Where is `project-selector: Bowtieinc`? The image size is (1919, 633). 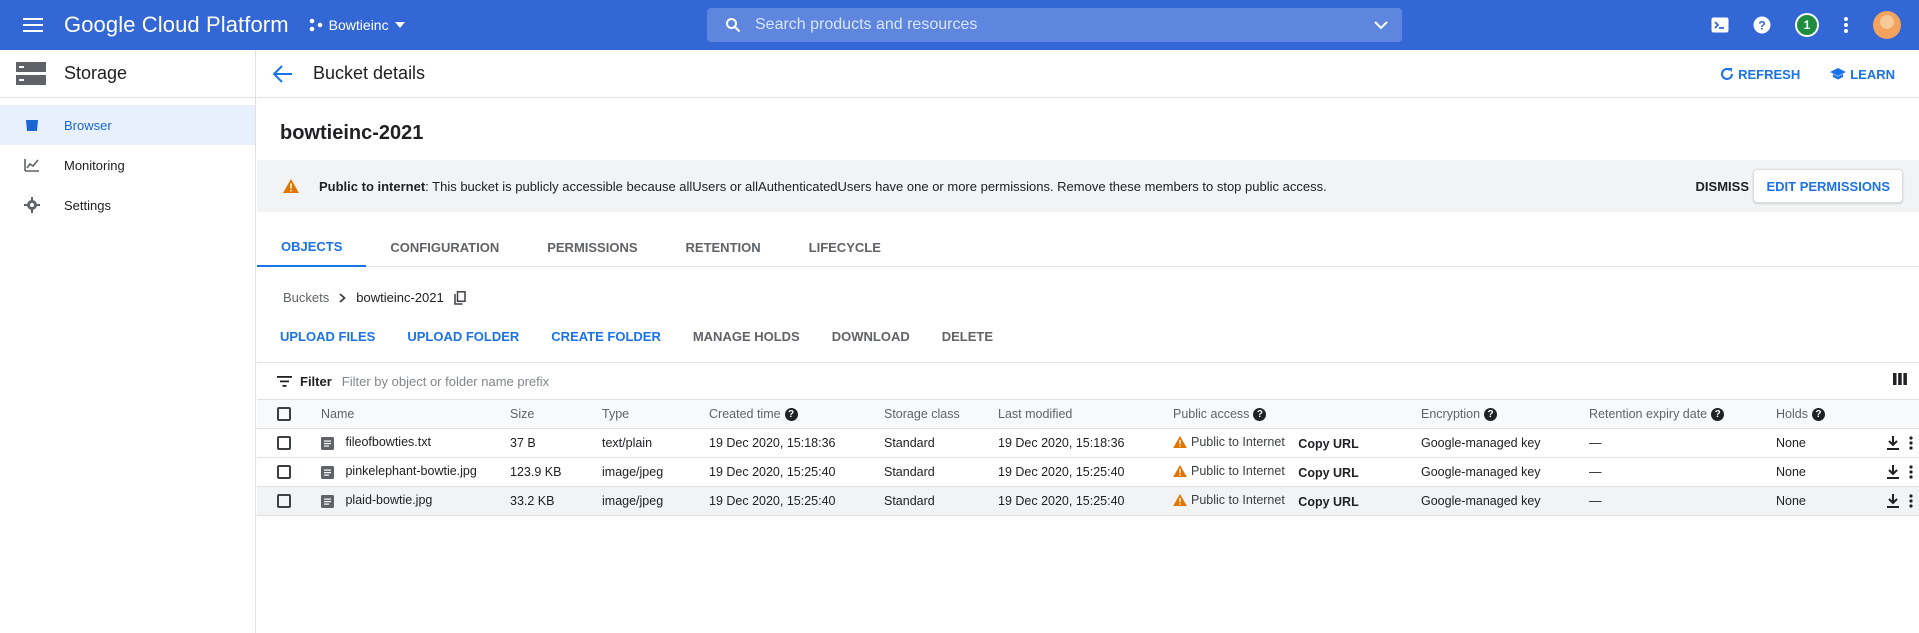
project-selector: Bowtieinc is located at coordinates (357, 25).